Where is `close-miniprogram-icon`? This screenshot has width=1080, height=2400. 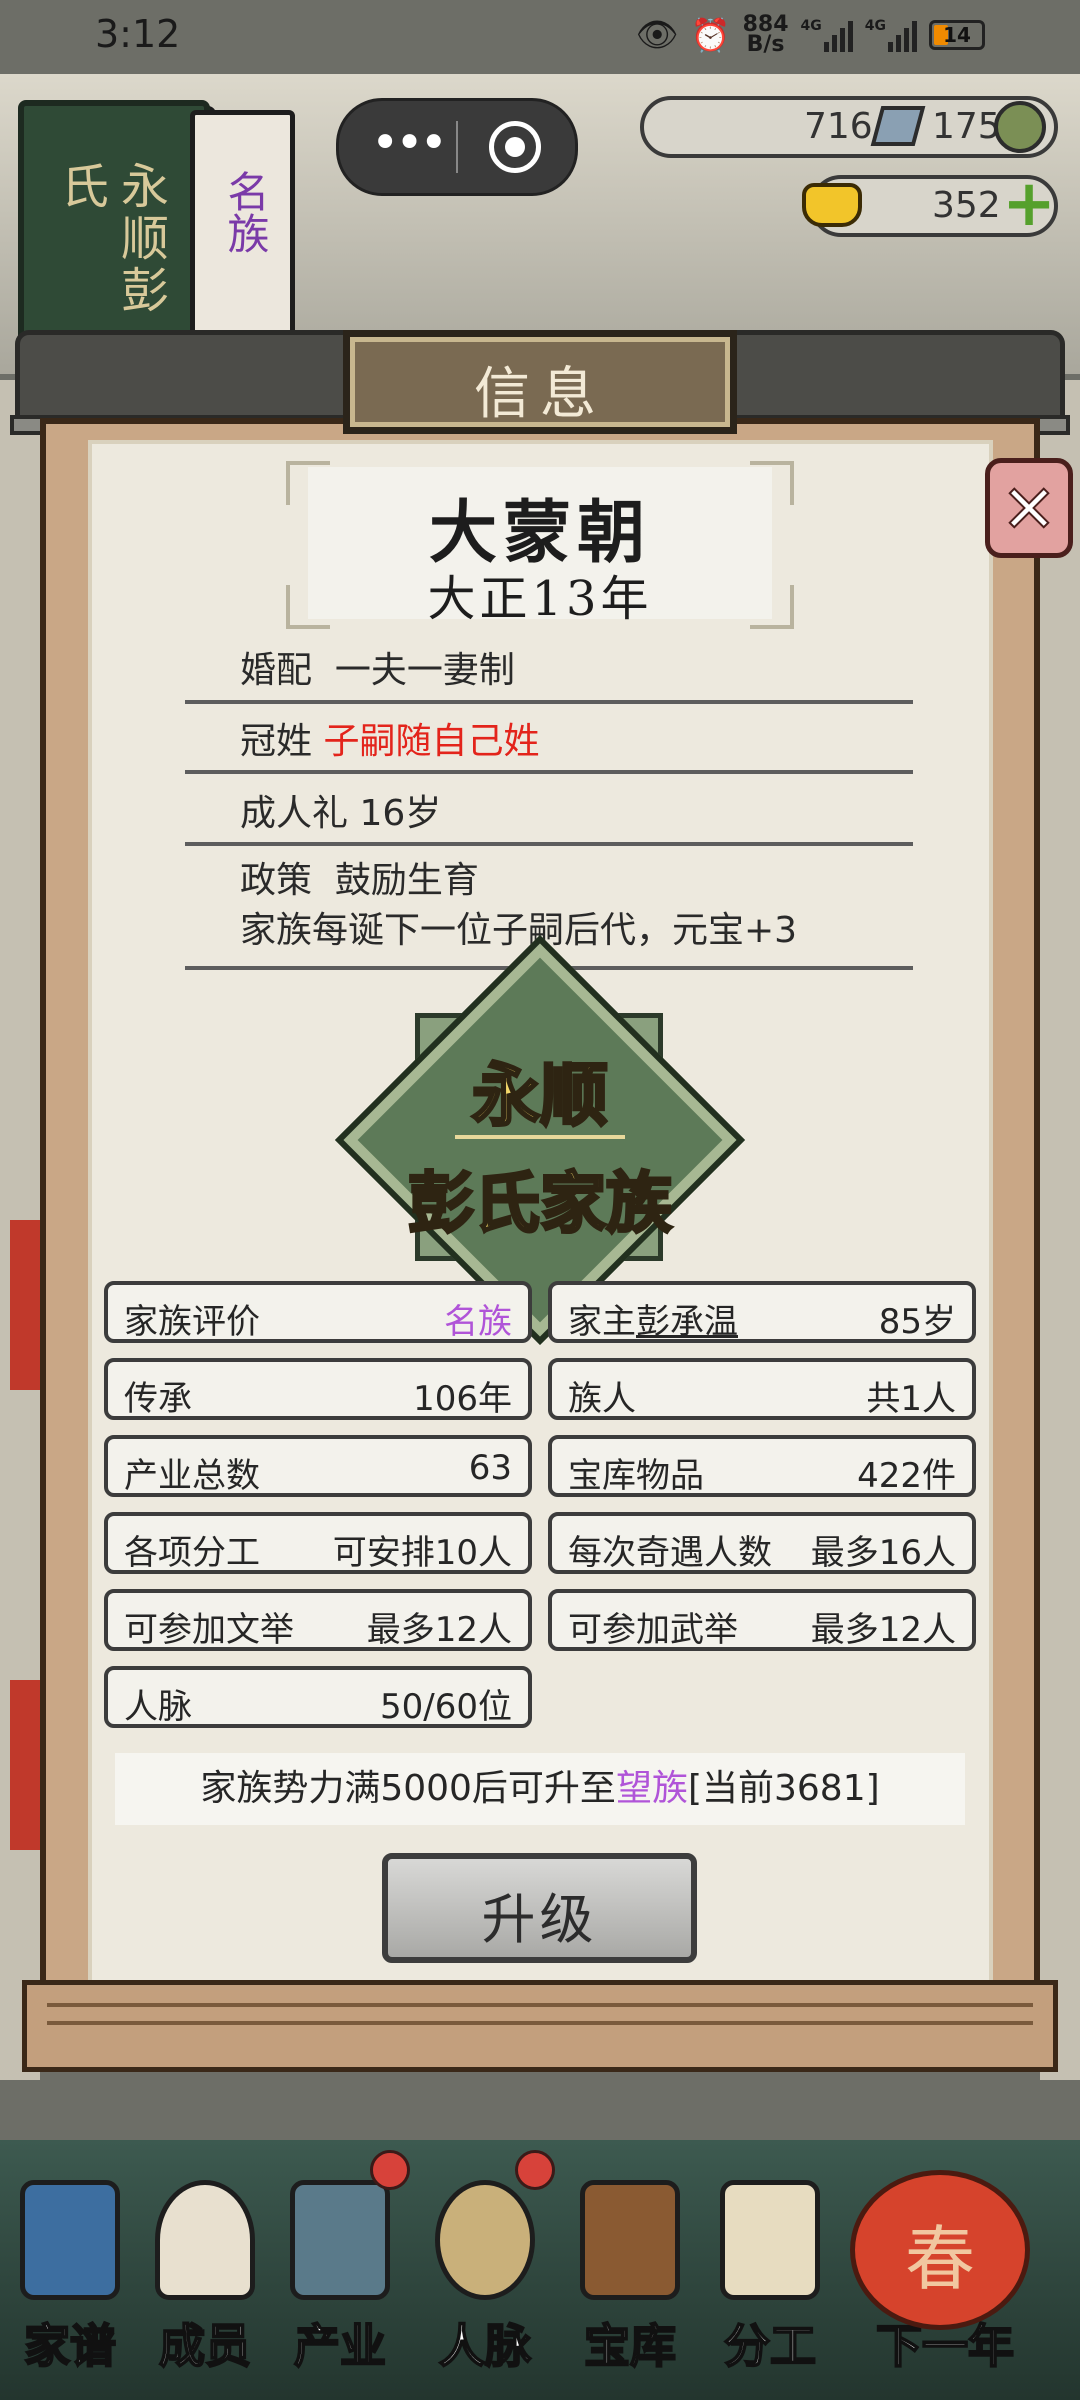 close-miniprogram-icon is located at coordinates (515, 147).